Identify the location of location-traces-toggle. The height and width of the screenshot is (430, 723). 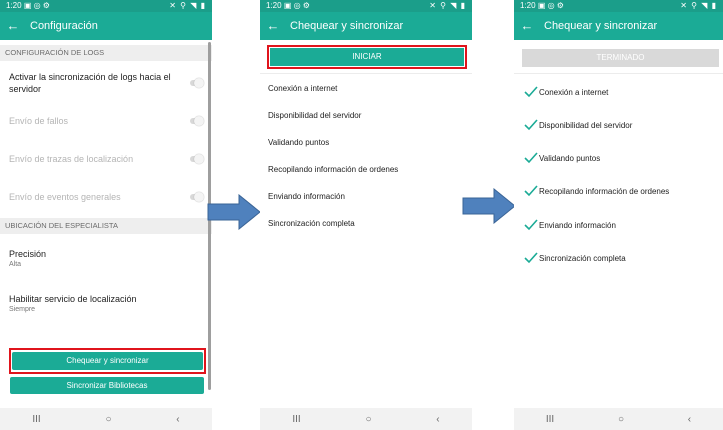
(197, 159).